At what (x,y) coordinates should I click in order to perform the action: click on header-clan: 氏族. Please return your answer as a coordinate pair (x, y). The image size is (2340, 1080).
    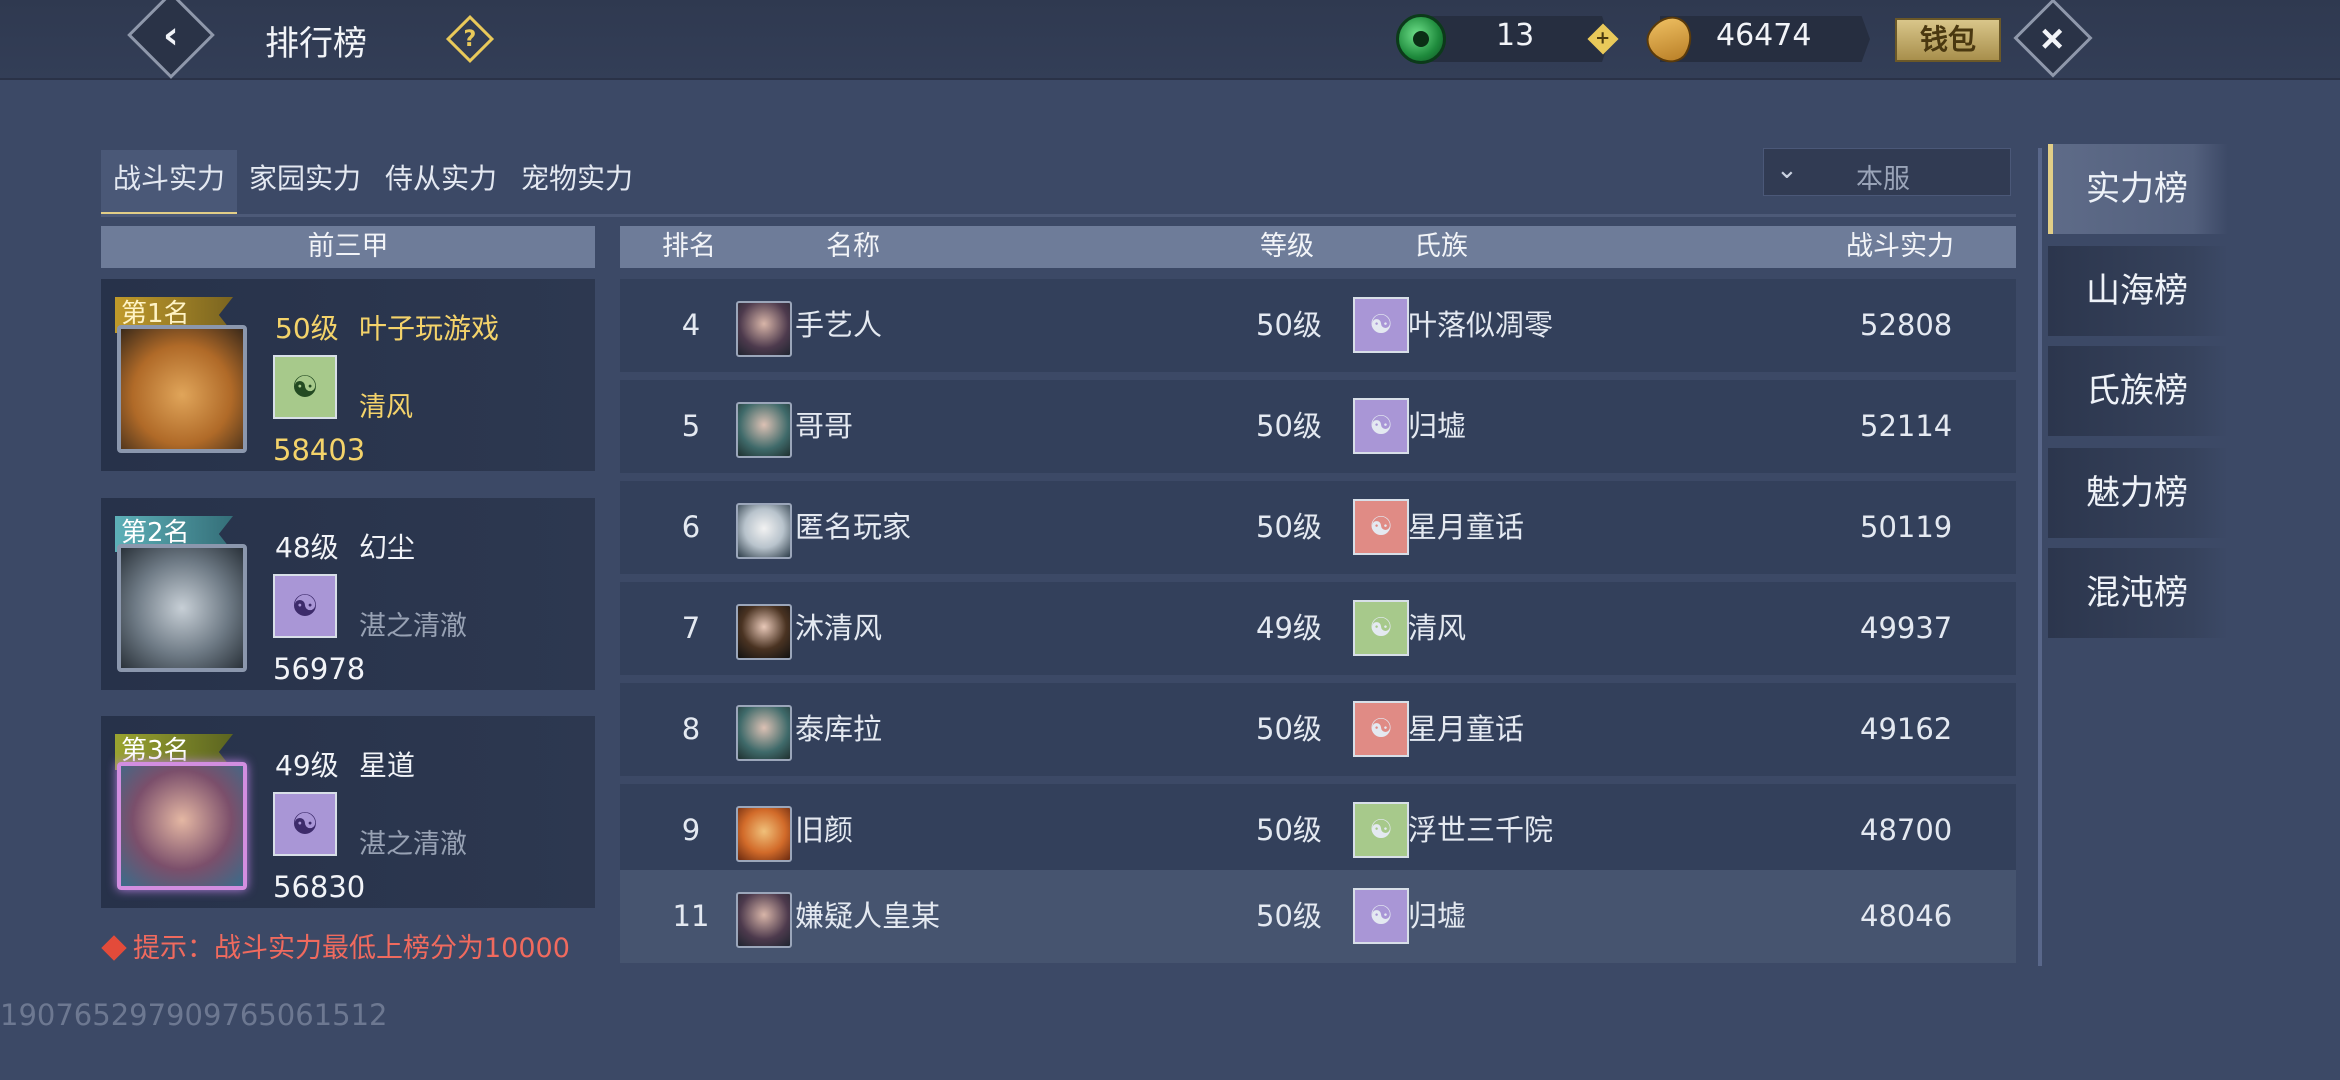
    Looking at the image, I should click on (1441, 246).